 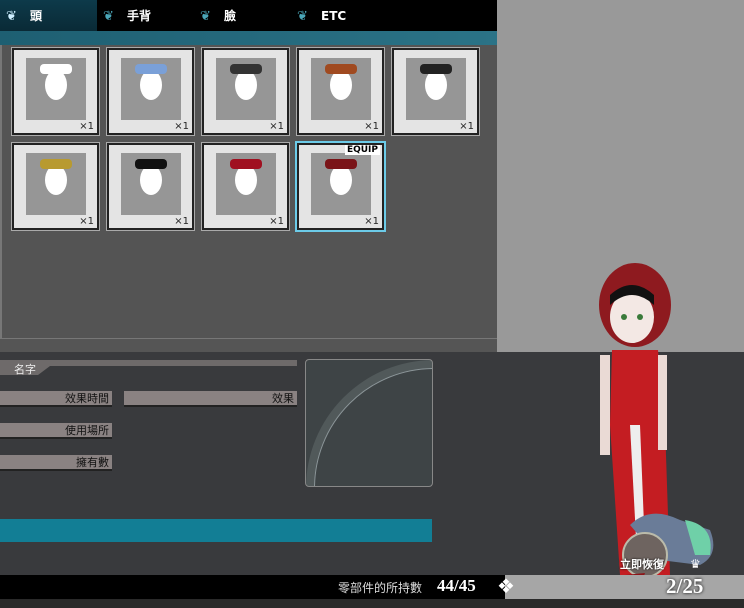 I want to click on tab-arm: ❦ 手背, so click(x=145, y=15).